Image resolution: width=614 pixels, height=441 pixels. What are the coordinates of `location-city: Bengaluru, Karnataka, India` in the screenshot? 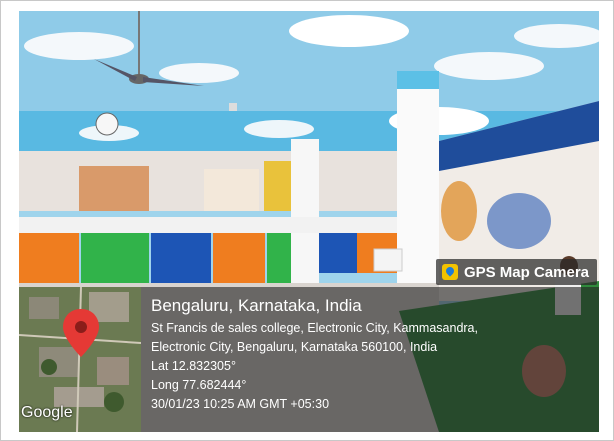 It's located at (256, 305).